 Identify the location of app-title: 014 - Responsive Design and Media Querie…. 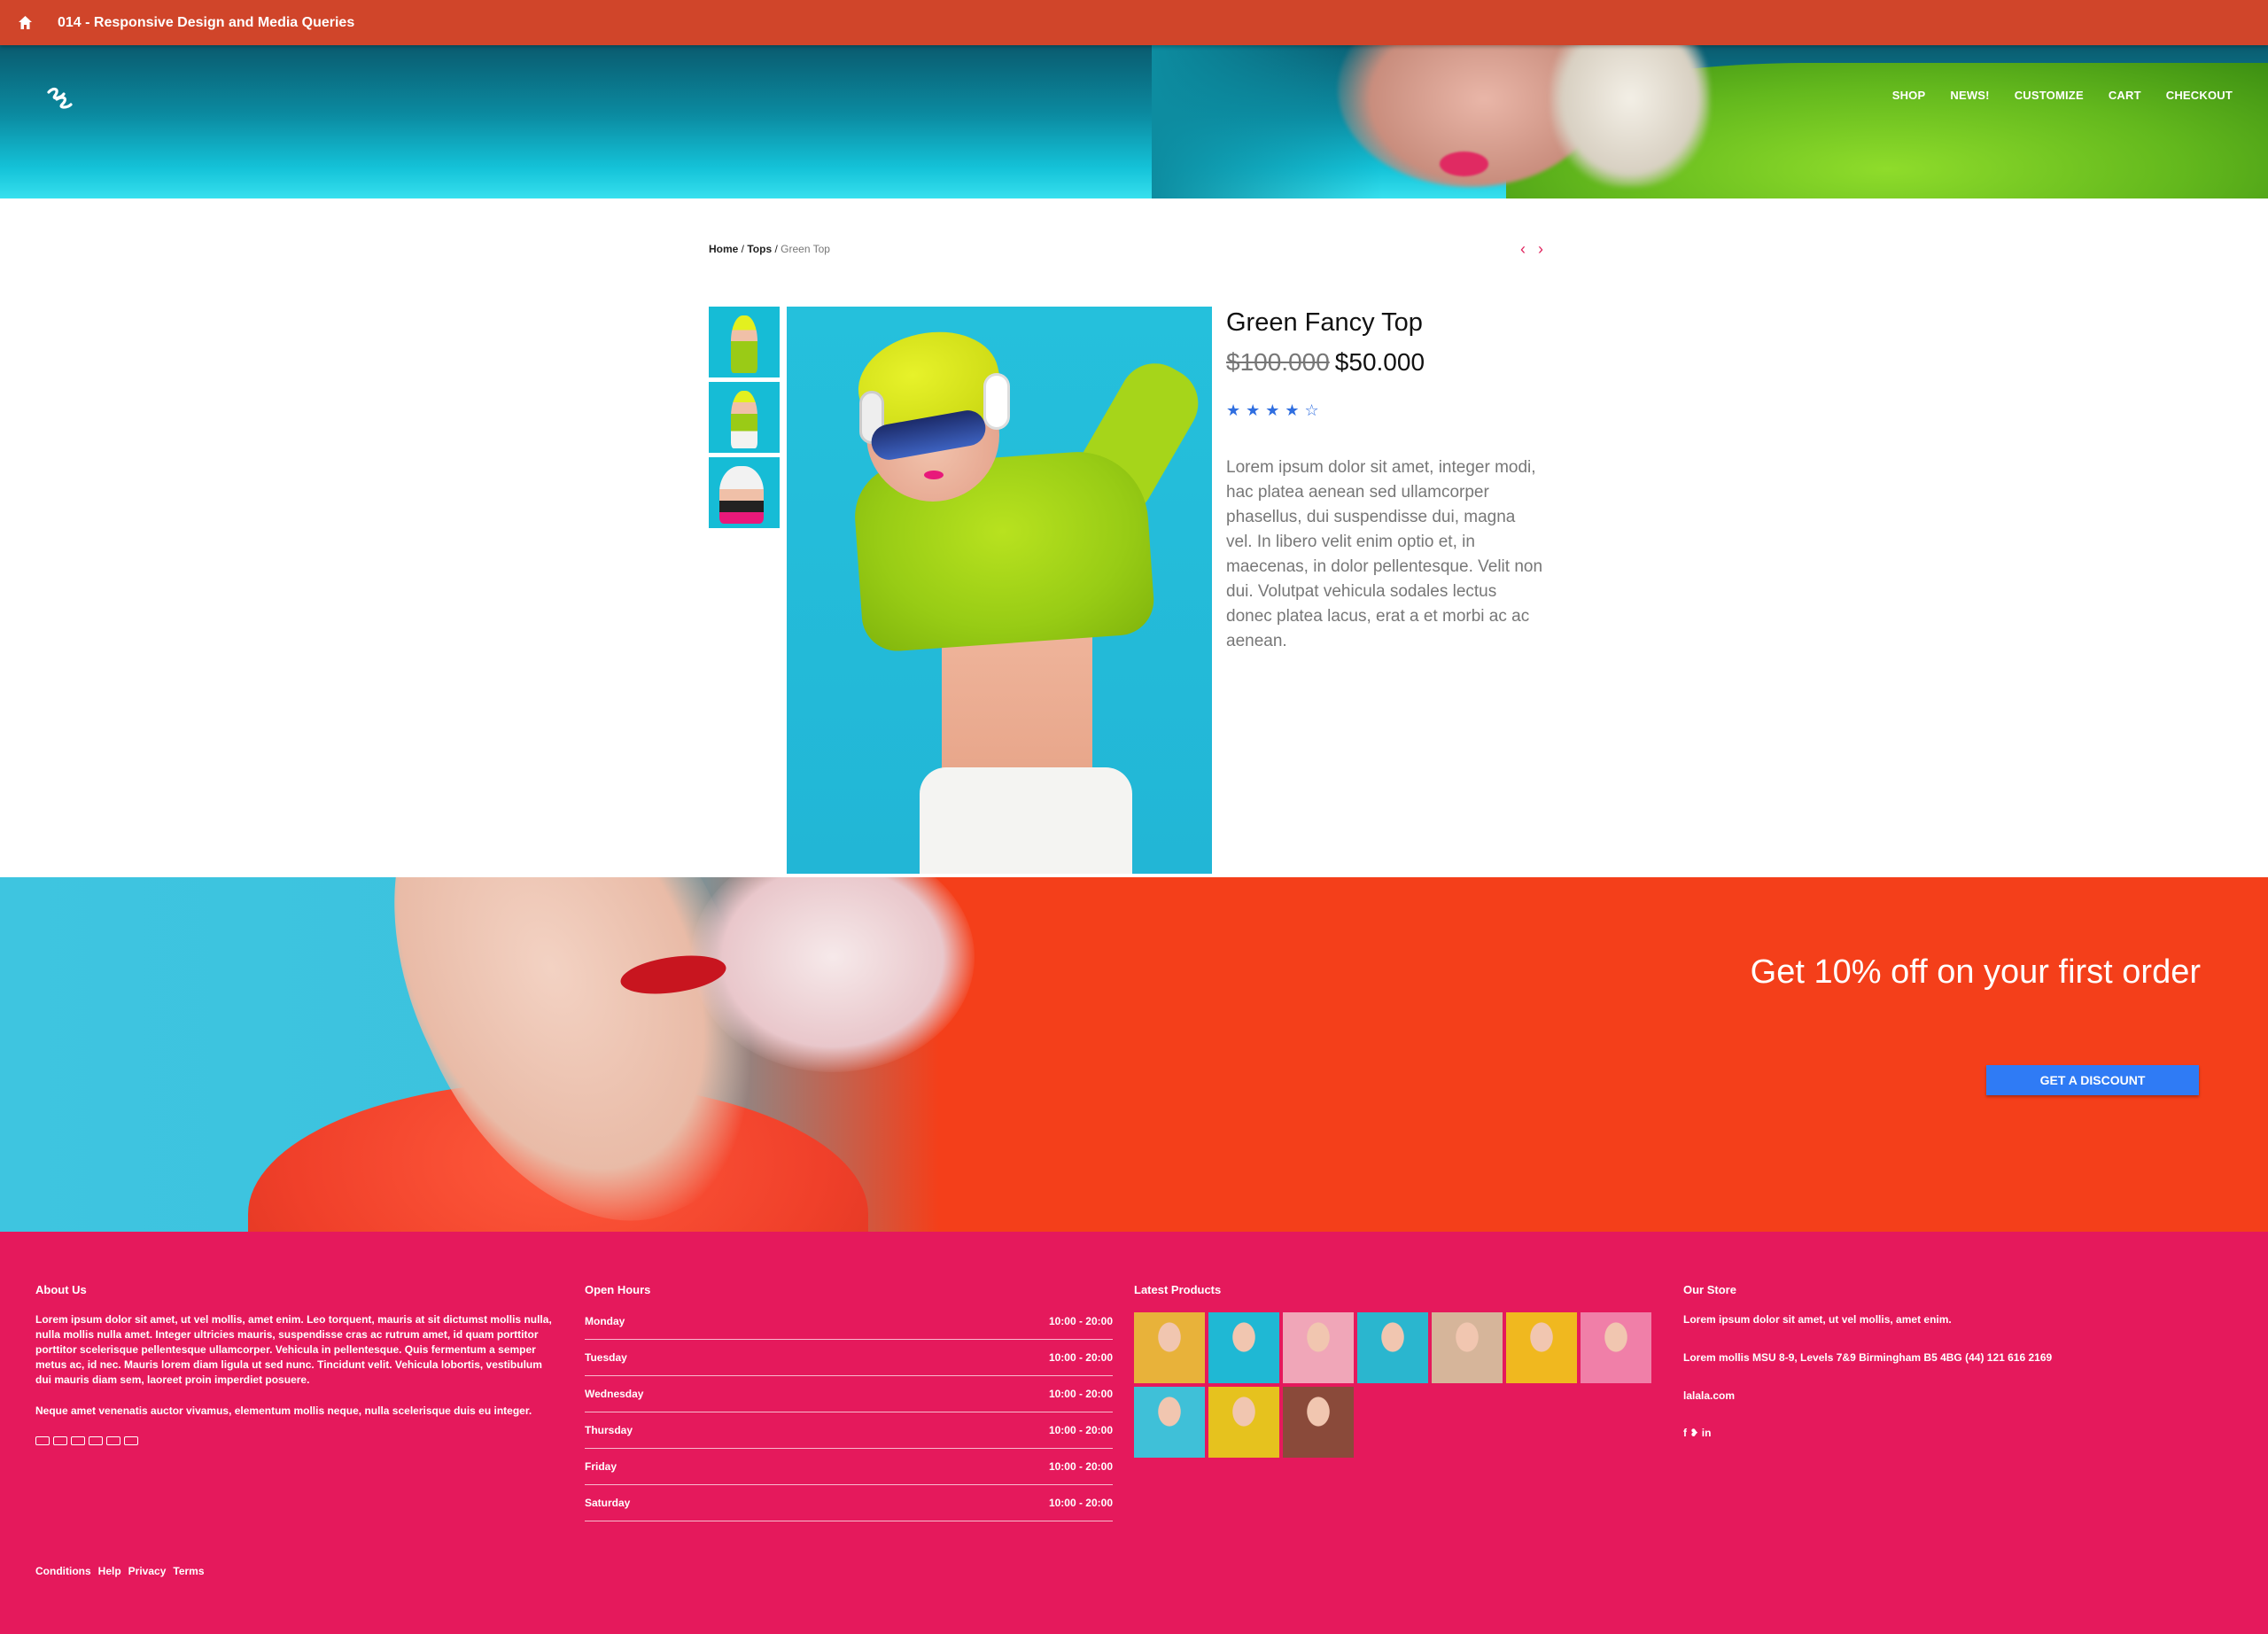
(206, 22).